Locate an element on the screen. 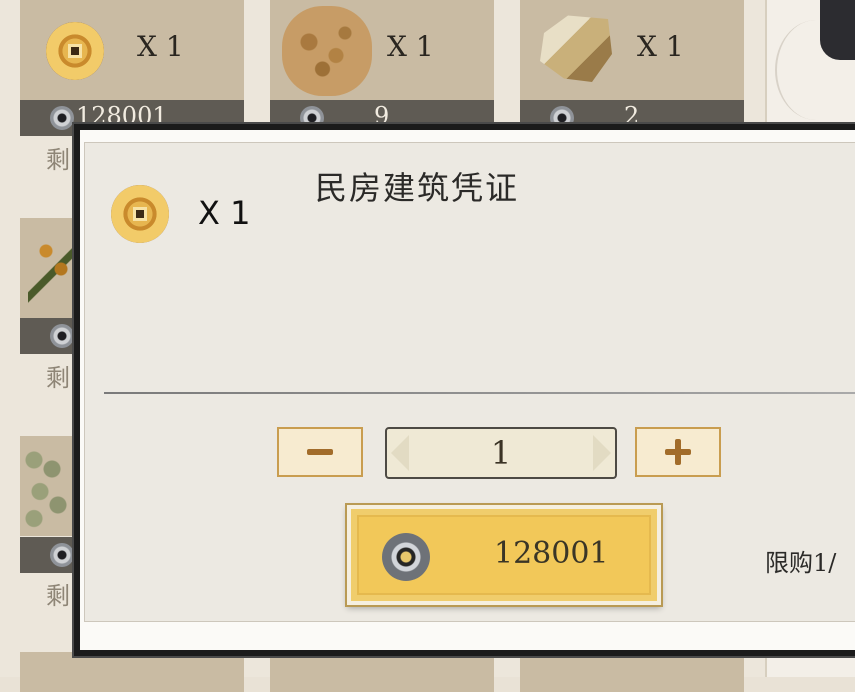 The width and height of the screenshot is (855, 692). quantity-field: 1 is located at coordinates (501, 453).